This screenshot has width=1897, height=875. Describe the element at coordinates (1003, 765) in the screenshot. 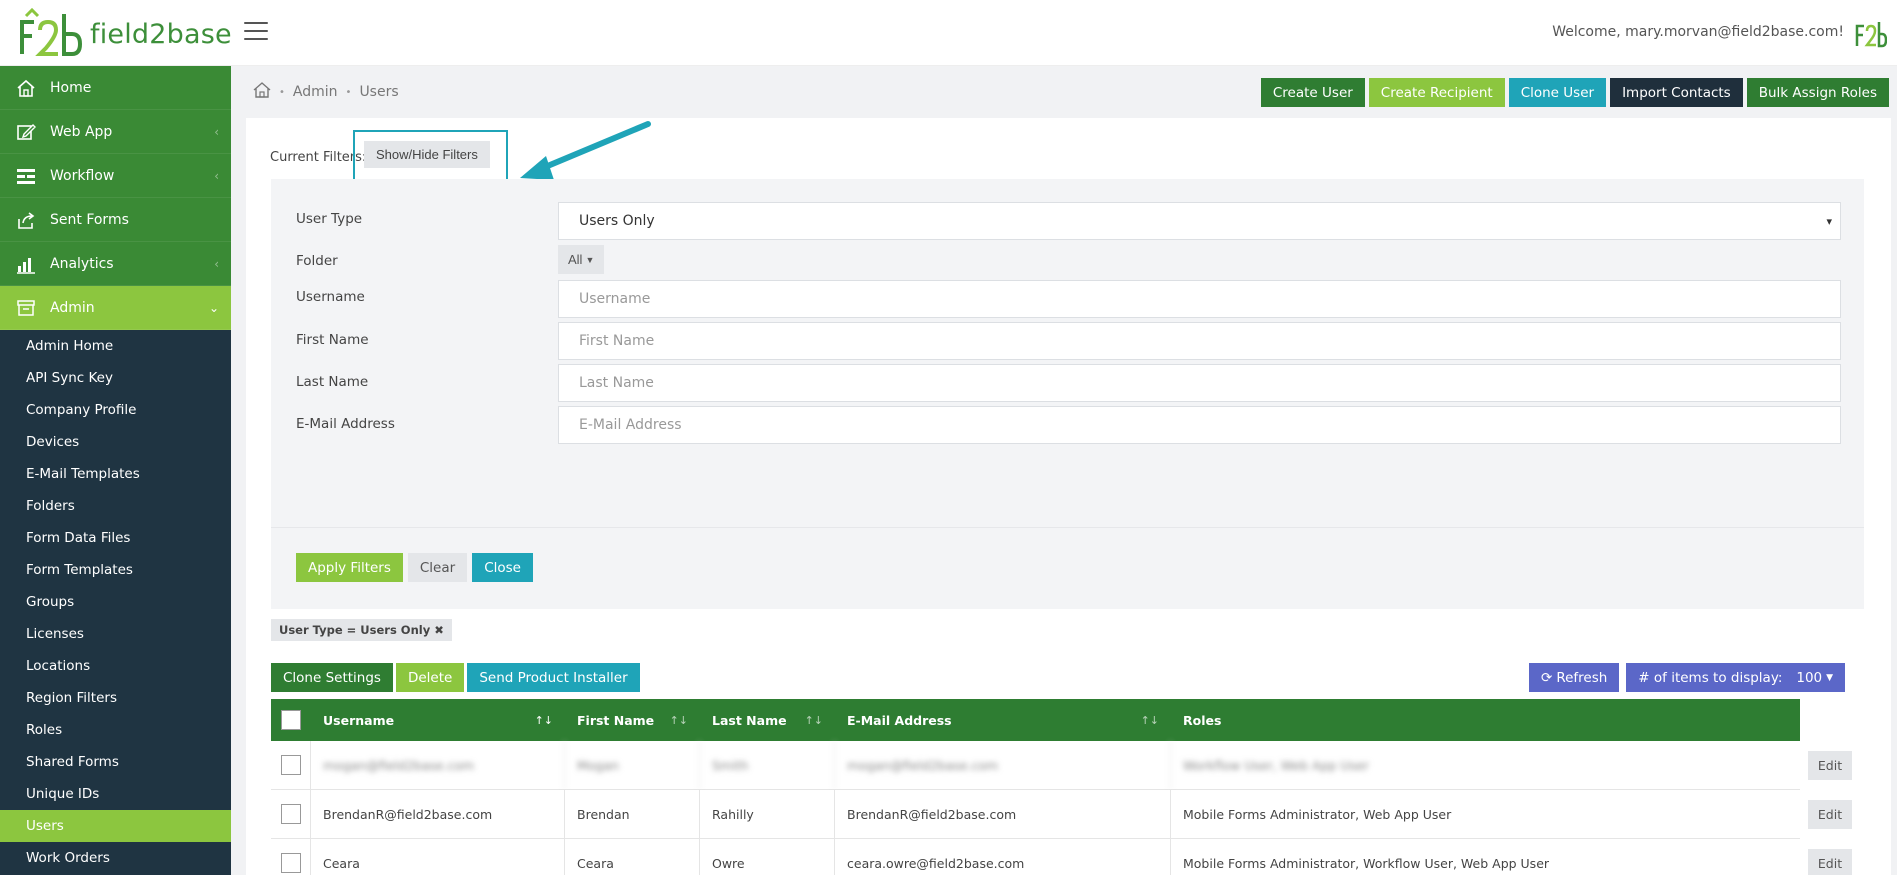

I see `email-cell: mogan@field2base.com` at that location.